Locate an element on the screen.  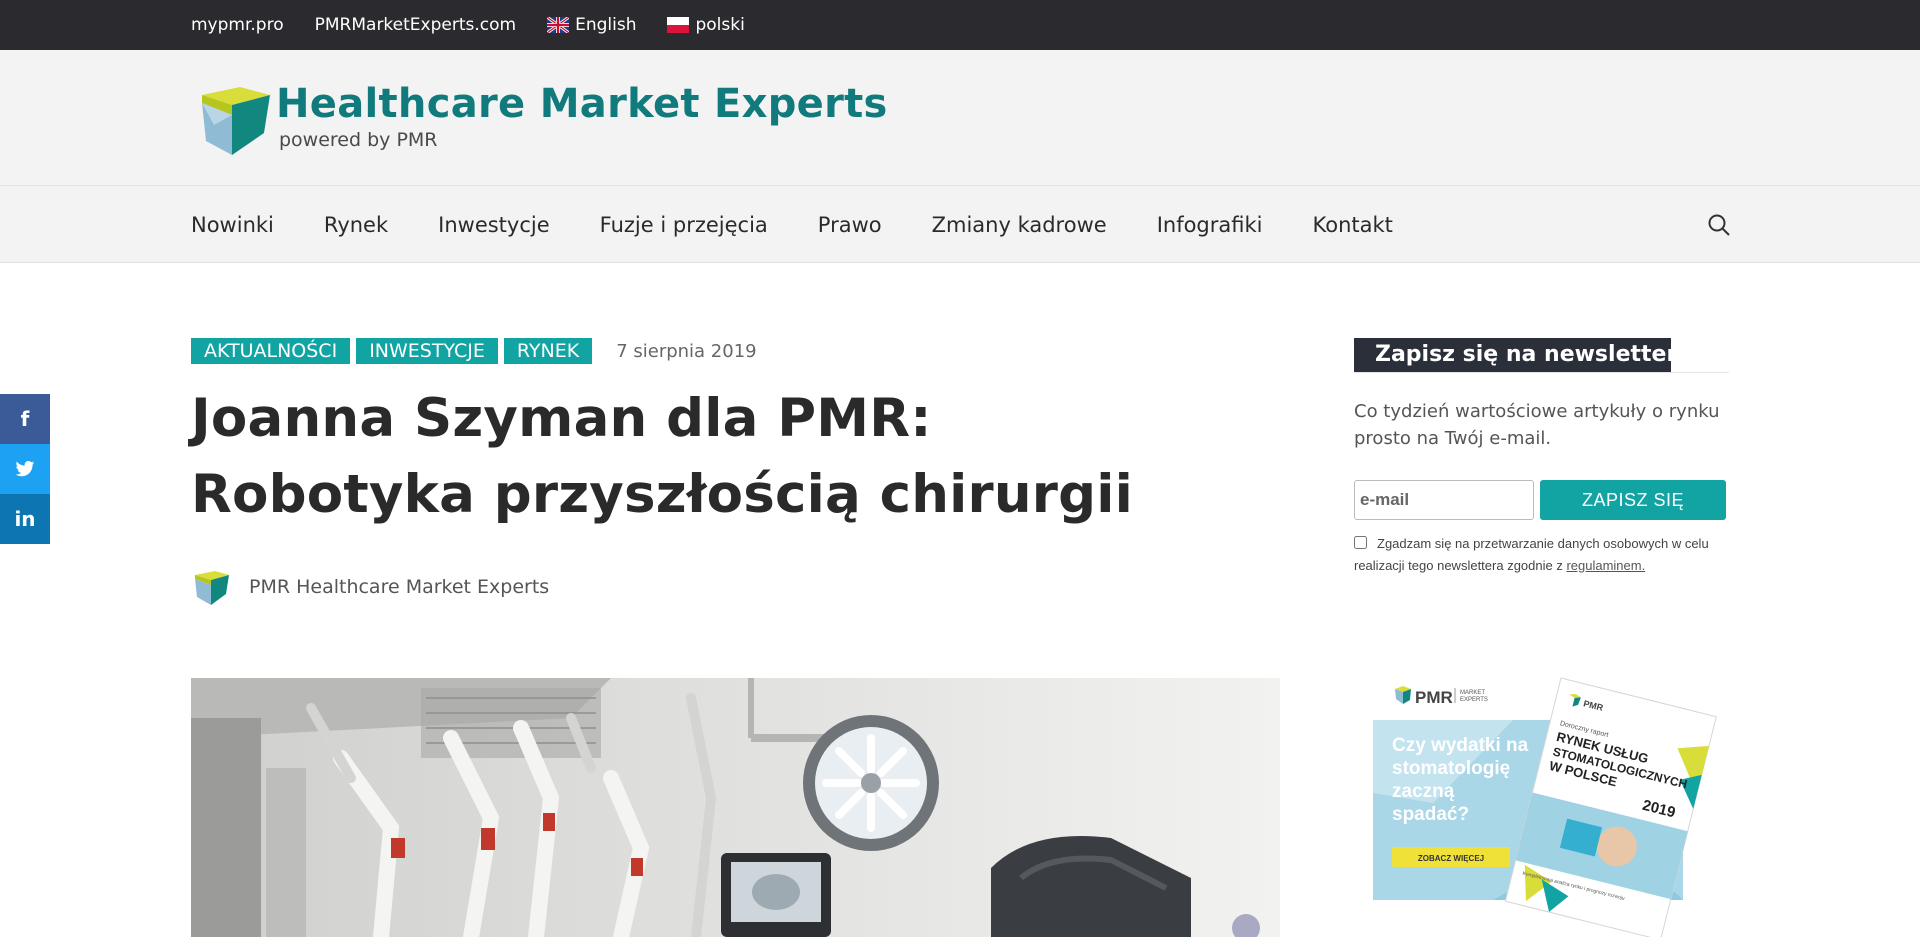
ad-headline-3: zaczną is located at coordinates (1423, 791).